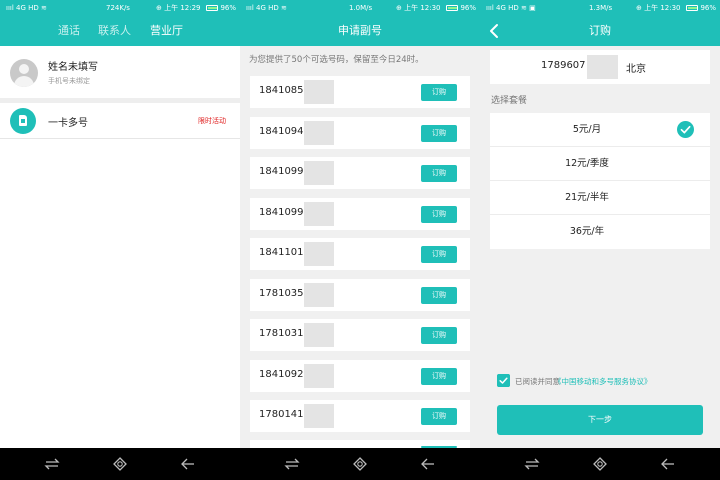 This screenshot has width=720, height=480. Describe the element at coordinates (281, 90) in the screenshot. I see `phone-number: 1841085` at that location.